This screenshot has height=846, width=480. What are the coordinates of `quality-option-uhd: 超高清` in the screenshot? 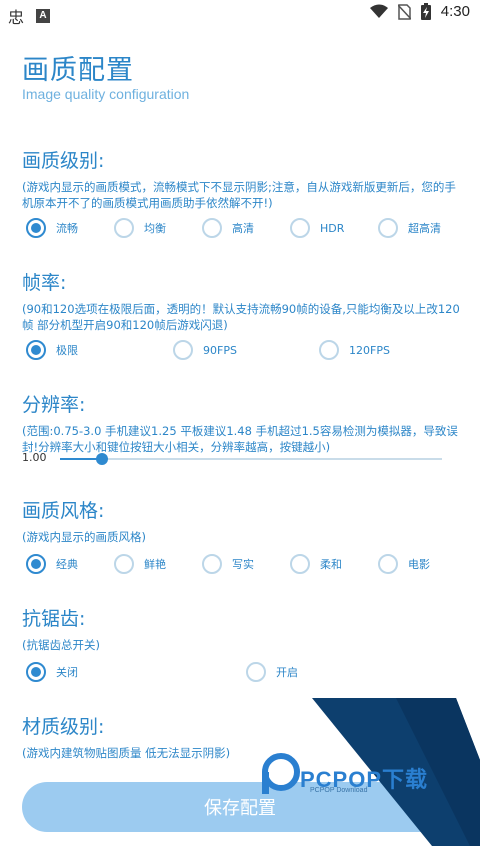 It's located at (422, 228).